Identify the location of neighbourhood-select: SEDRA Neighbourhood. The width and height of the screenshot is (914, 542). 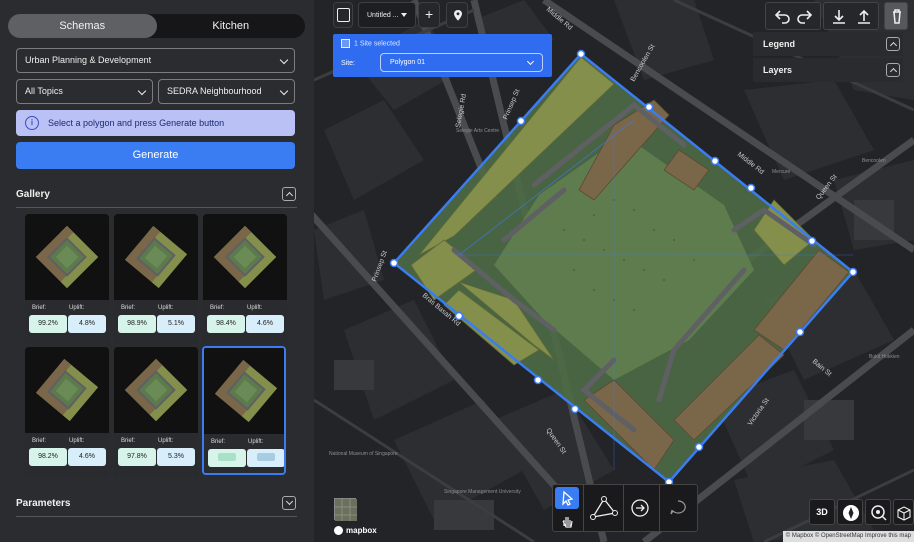
(226, 91).